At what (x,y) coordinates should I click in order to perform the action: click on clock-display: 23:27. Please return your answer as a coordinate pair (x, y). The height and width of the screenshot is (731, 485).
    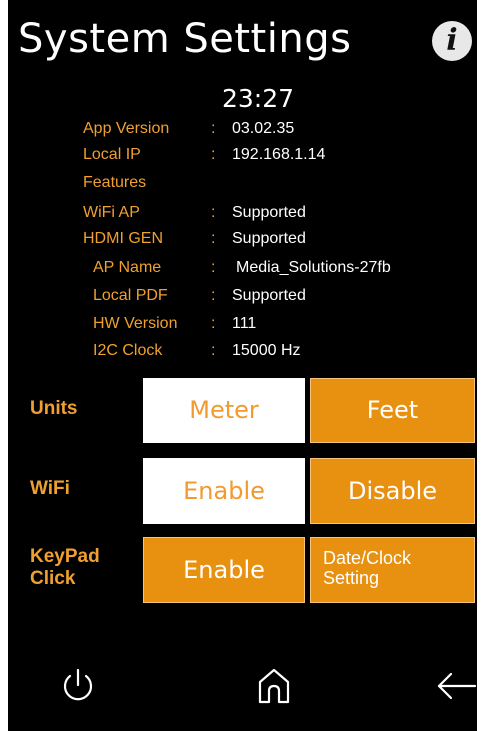
    Looking at the image, I should click on (258, 98).